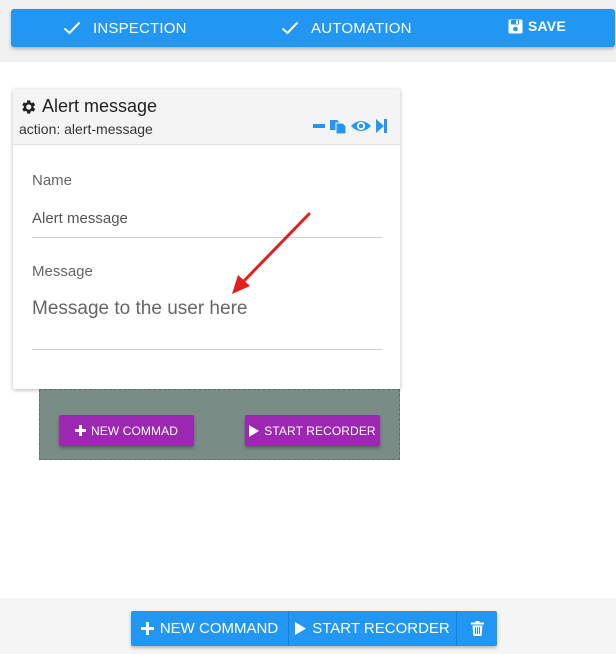 The width and height of the screenshot is (616, 654). What do you see at coordinates (361, 126) in the screenshot?
I see `eye-icon` at bounding box center [361, 126].